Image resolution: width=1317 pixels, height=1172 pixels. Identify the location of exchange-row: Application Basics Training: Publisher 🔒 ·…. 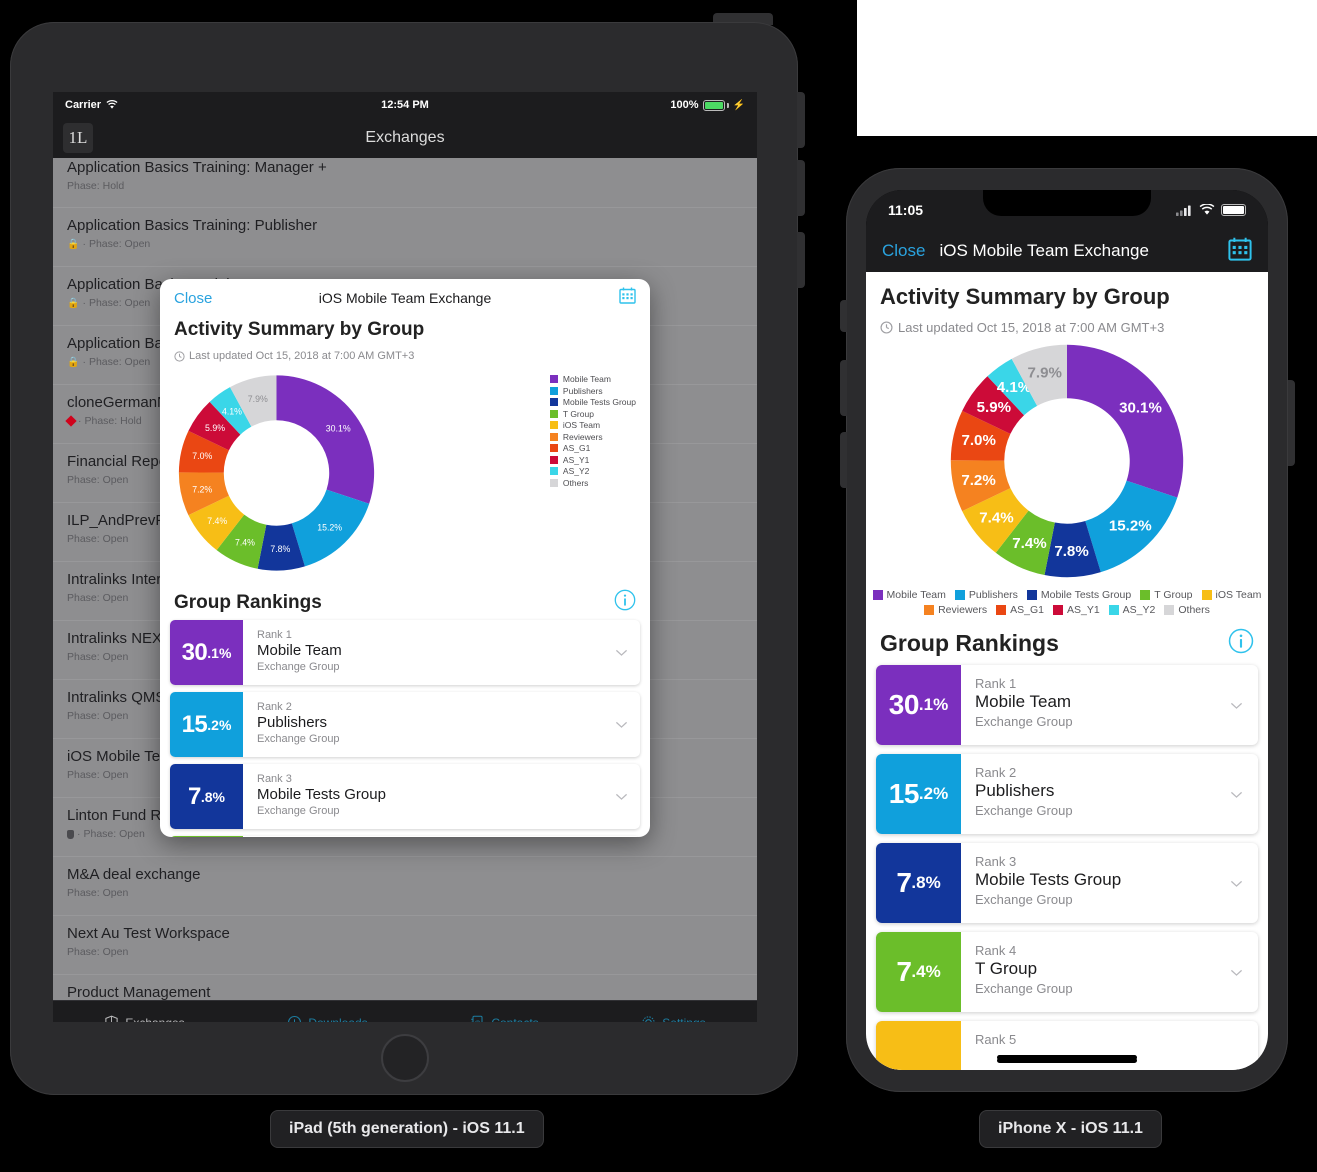
(405, 237).